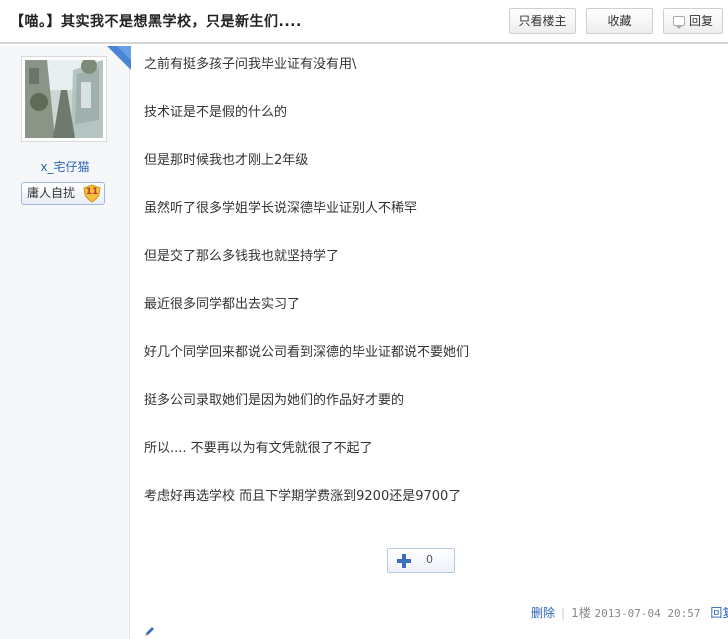 The height and width of the screenshot is (639, 728). Describe the element at coordinates (250, 64) in the screenshot. I see `post-line: 之前有挺多孩子问我毕业证有没有用\` at that location.